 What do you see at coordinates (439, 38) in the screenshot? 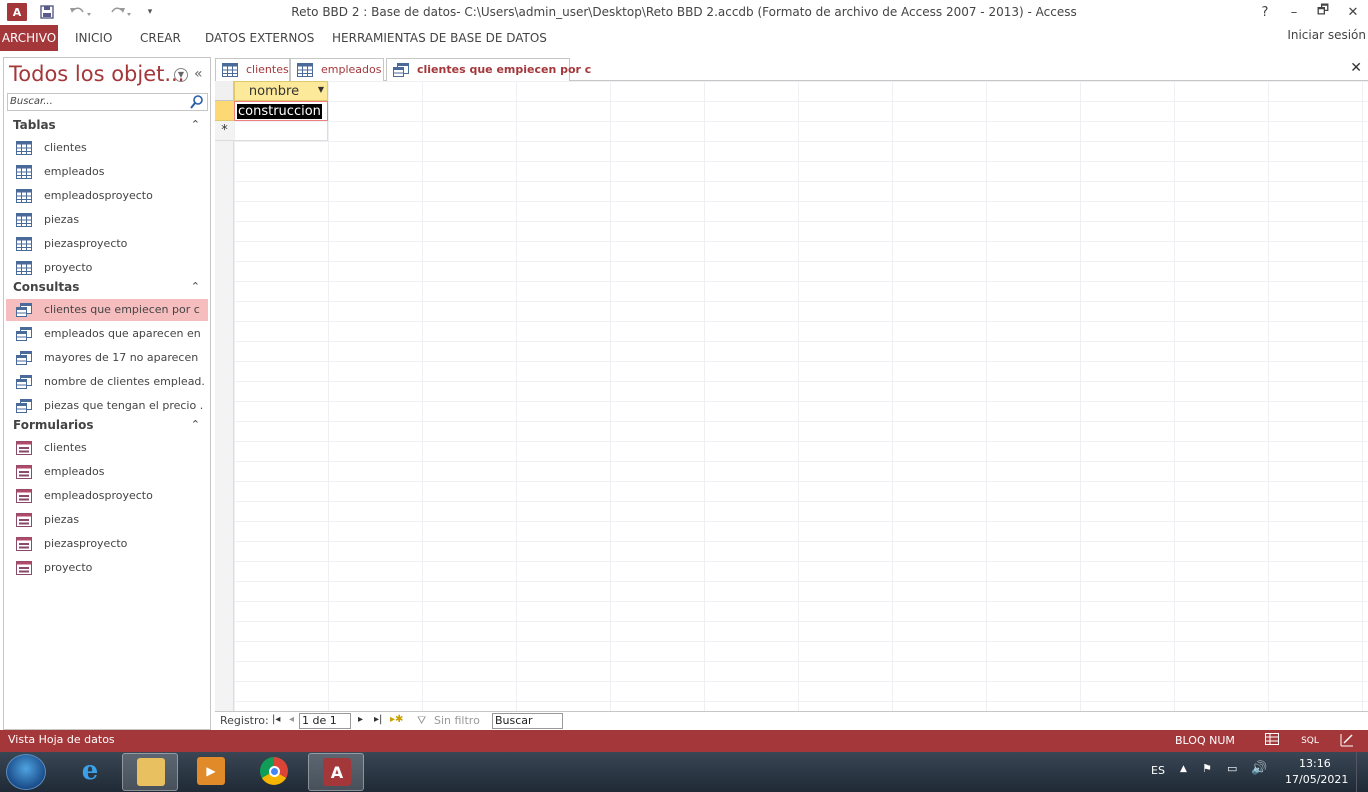
I see `tab-herramientas: HERRAMIENTAS DE BASE DE DATOS` at bounding box center [439, 38].